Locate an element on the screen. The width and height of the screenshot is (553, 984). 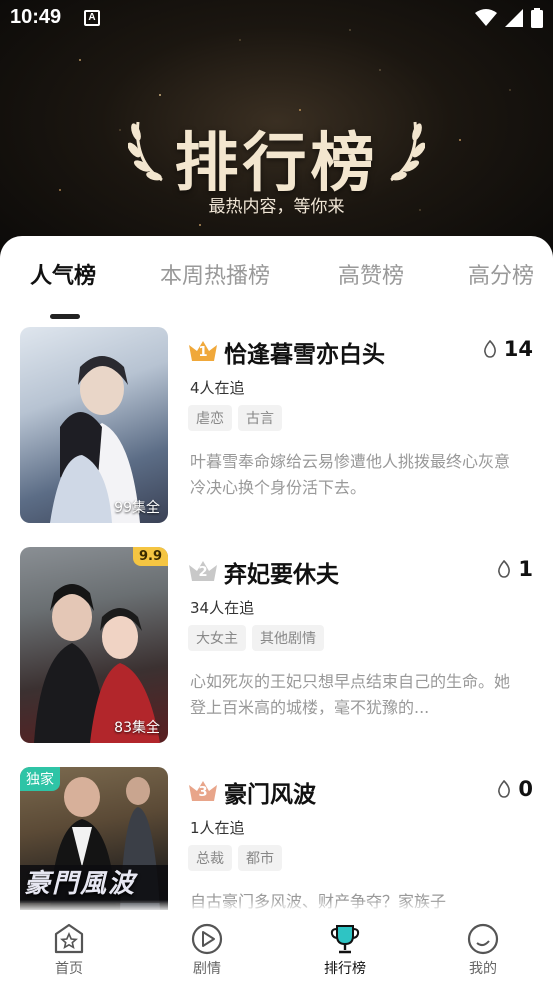
rank-number: 1 is located at coordinates (203, 352).